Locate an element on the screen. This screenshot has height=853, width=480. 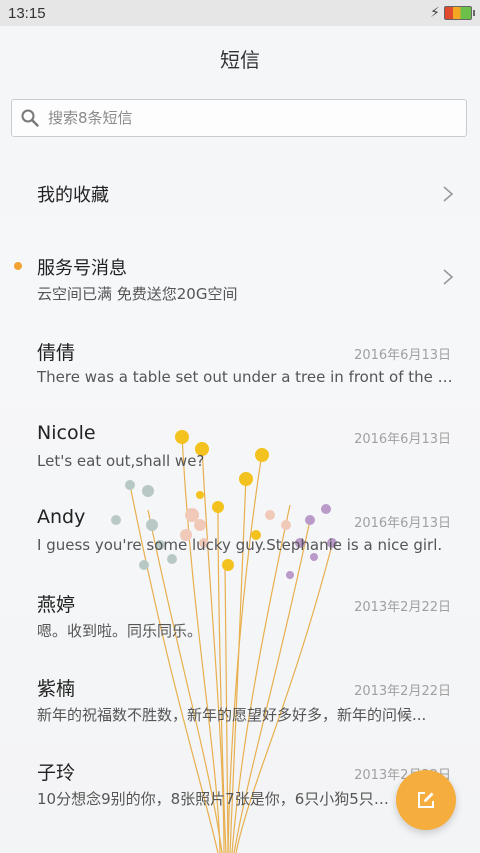
service-subtitle: 云空间已满 免费送您20G空间 is located at coordinates (137, 294).